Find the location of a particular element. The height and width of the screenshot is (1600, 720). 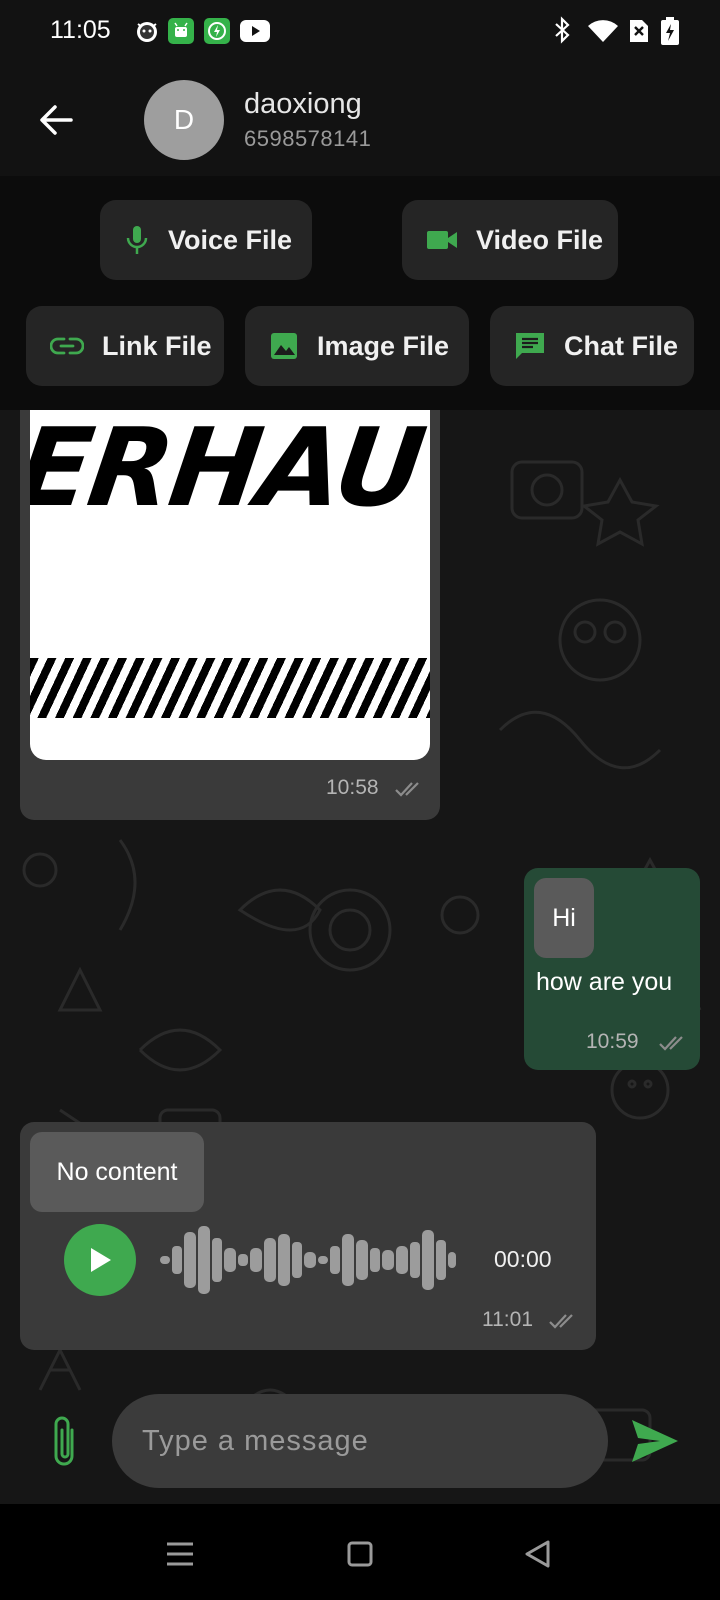

home-button is located at coordinates (360, 1554).